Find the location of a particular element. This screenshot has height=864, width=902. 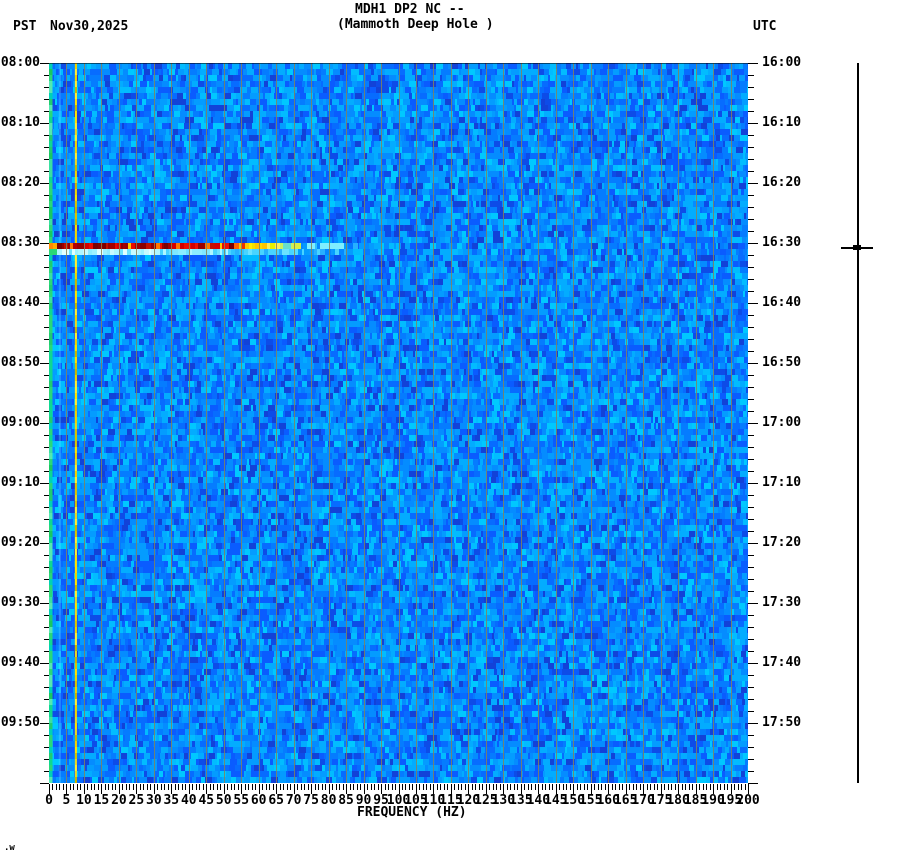

left-time-label: 08:50 is located at coordinates (20, 362).